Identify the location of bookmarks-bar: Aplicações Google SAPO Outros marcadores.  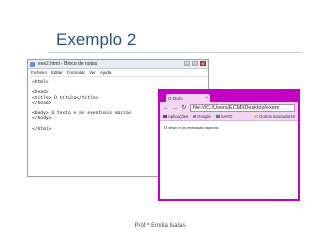
(229, 117).